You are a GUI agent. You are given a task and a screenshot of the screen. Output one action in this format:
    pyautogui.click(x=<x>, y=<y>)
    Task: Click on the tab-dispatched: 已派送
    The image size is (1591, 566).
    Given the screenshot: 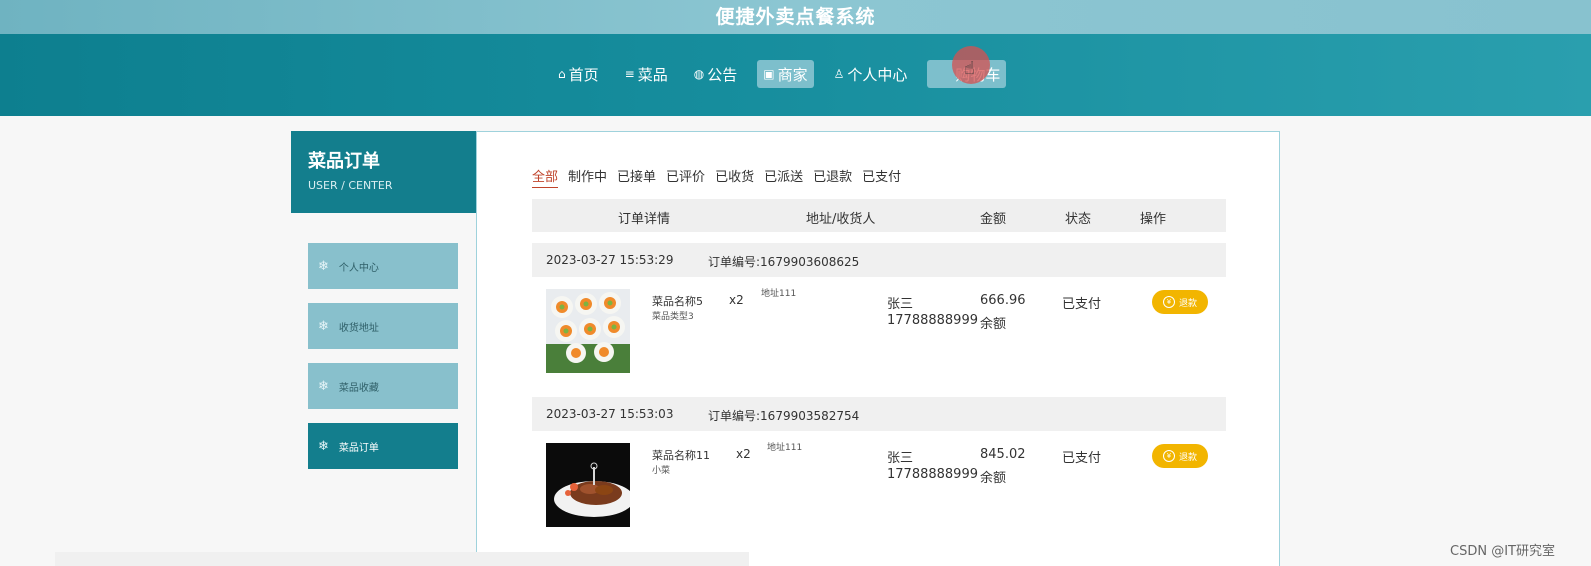 What is the action you would take?
    pyautogui.click(x=783, y=177)
    